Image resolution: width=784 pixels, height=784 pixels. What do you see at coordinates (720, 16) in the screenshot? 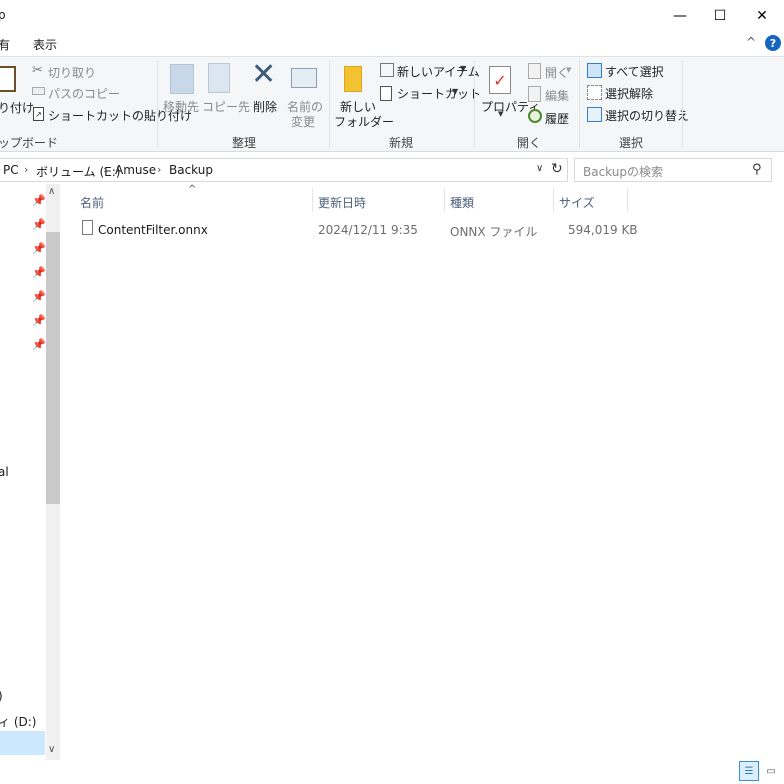
I see `maximize-button: ☐` at bounding box center [720, 16].